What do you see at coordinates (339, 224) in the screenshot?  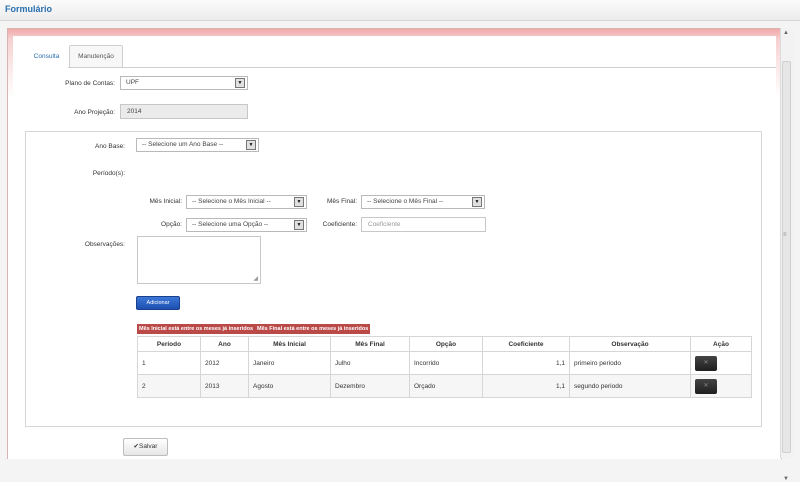 I see `coeficiente-label: Coeficiente:` at bounding box center [339, 224].